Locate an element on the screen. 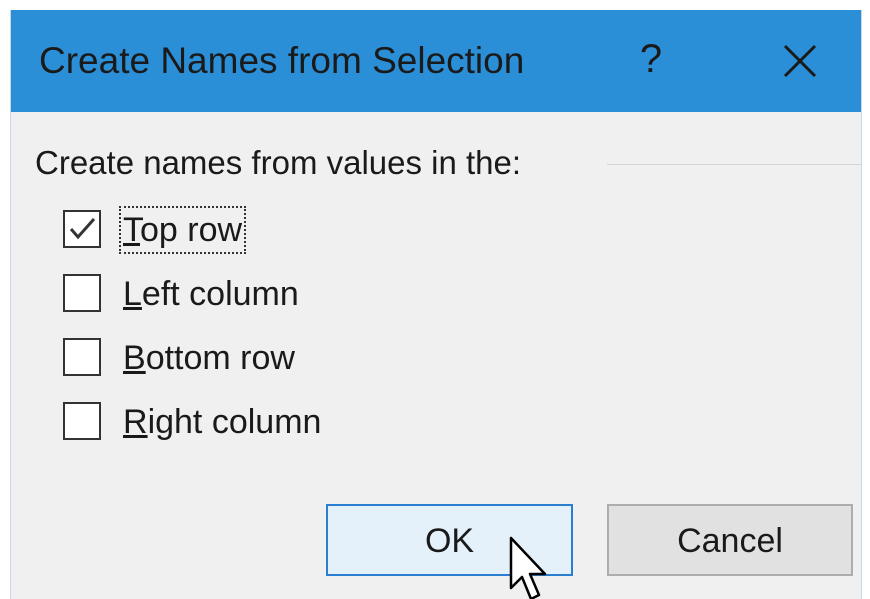 This screenshot has width=870, height=599. group-divider is located at coordinates (734, 164).